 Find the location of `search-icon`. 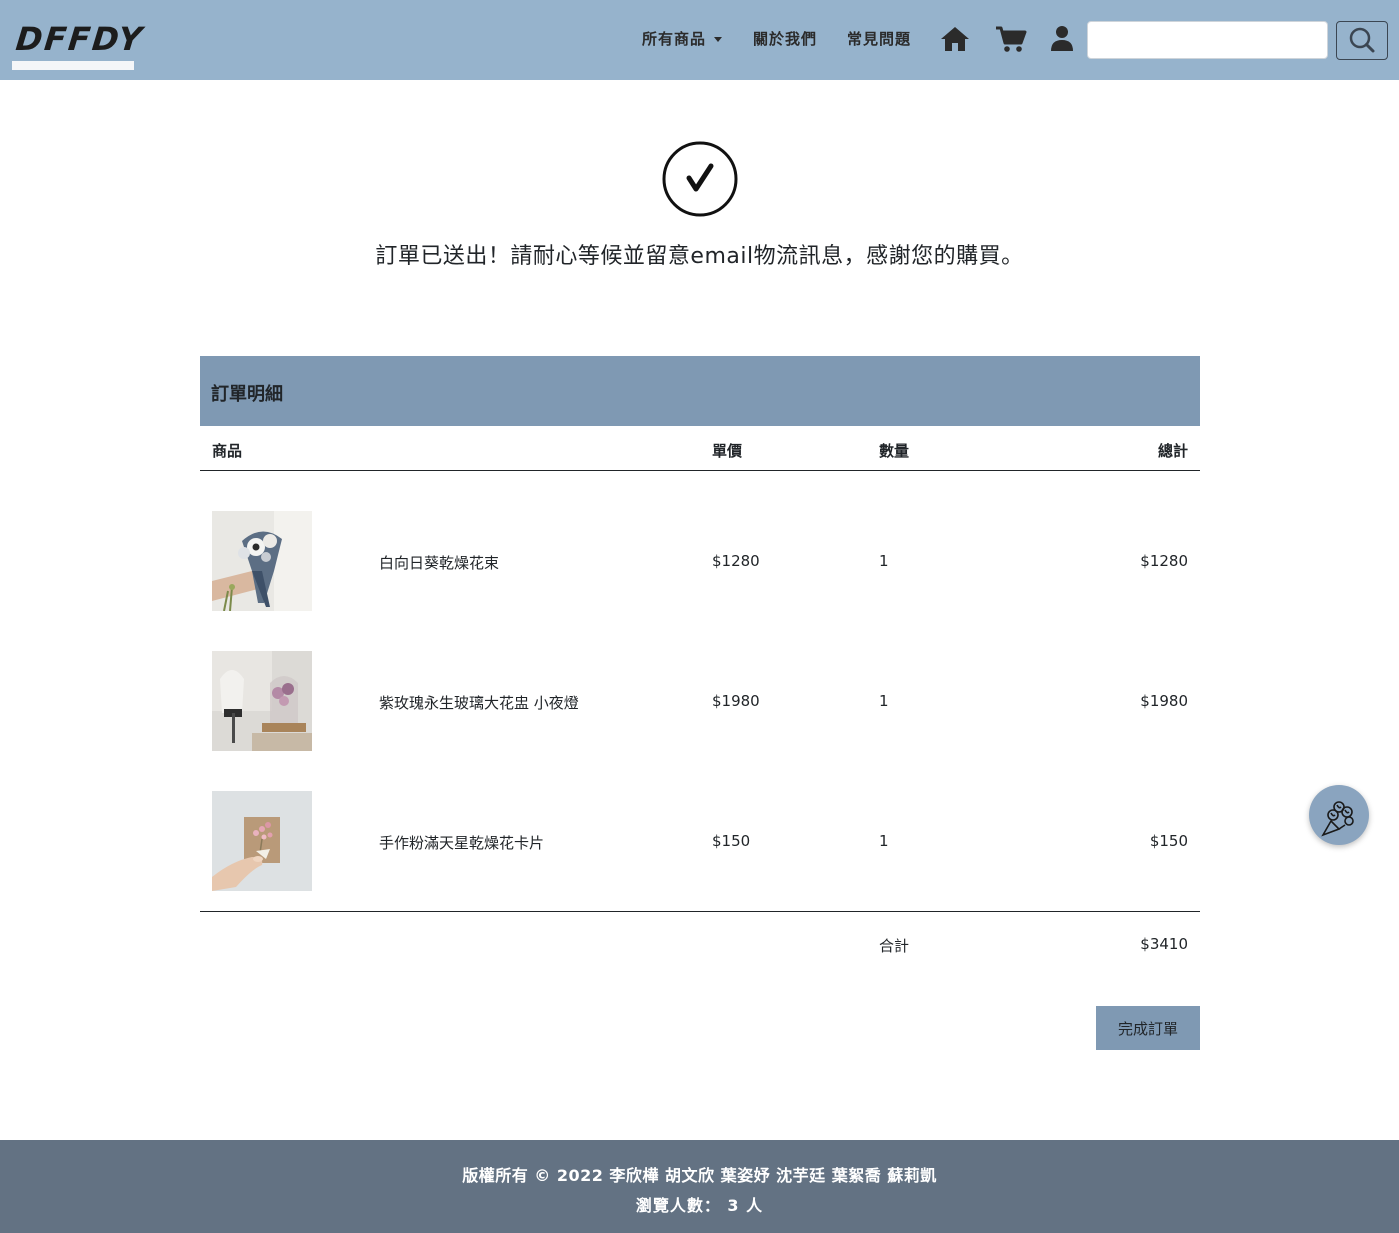

search-icon is located at coordinates (1362, 40).